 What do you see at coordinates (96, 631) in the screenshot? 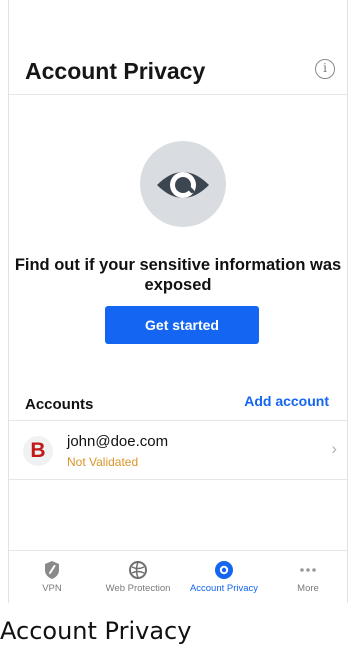
I see `screen-caption: Account Privacy` at bounding box center [96, 631].